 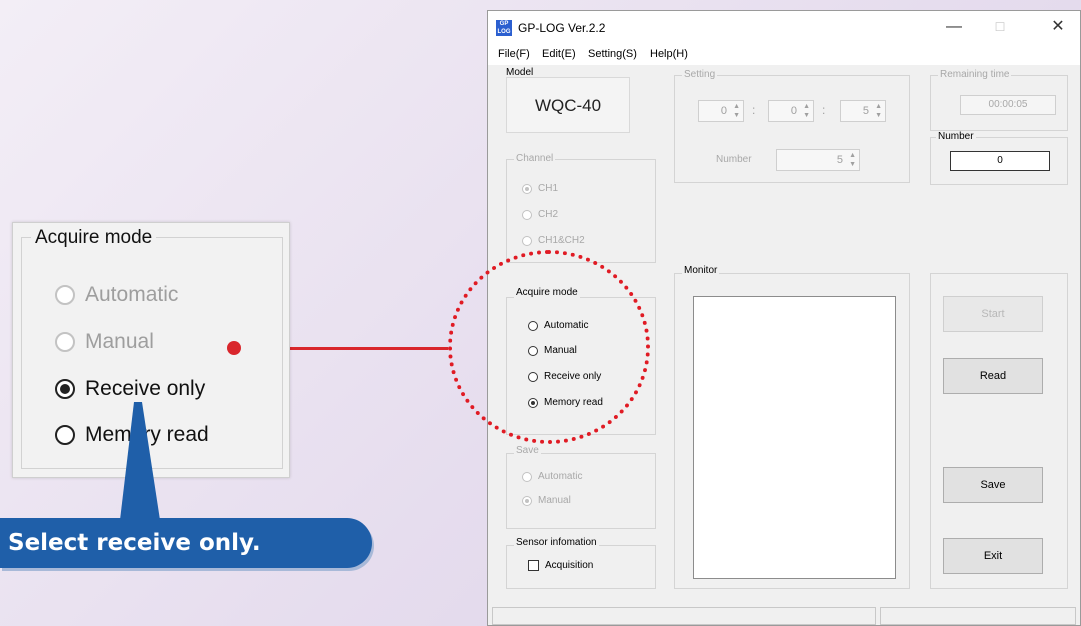 I want to click on start-button: Start, so click(x=993, y=314).